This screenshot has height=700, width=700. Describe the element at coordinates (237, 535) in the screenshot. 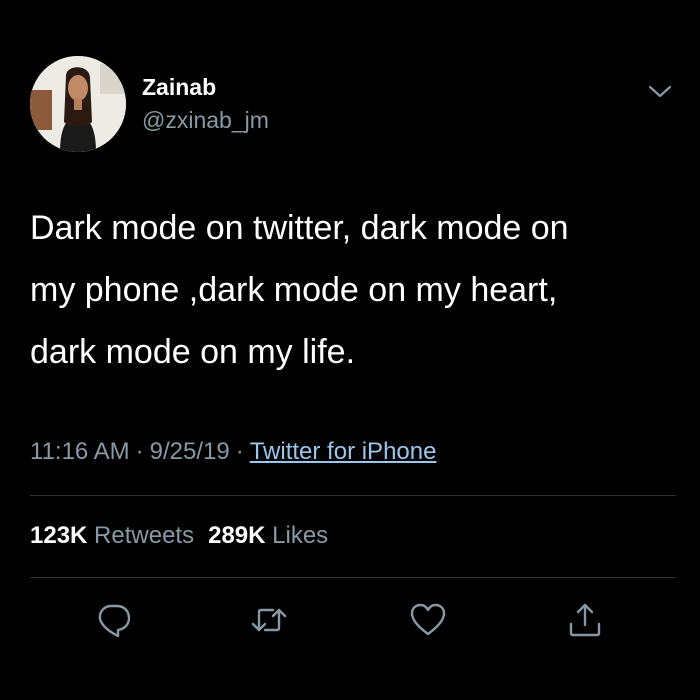

I see `likes-count: 289K` at that location.